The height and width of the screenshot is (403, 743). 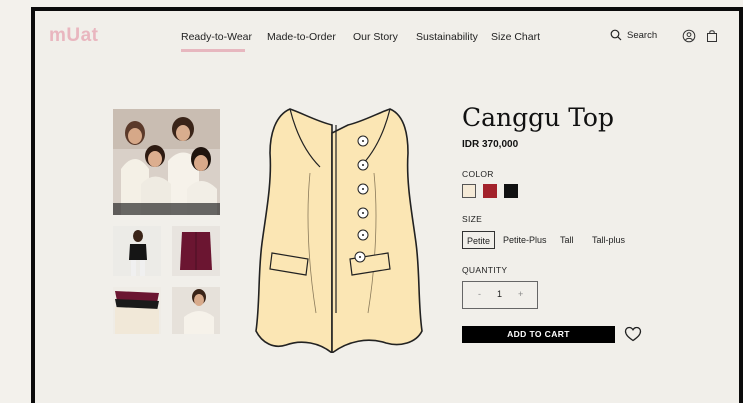 What do you see at coordinates (485, 270) in the screenshot?
I see `quantity-label: QUANTITY` at bounding box center [485, 270].